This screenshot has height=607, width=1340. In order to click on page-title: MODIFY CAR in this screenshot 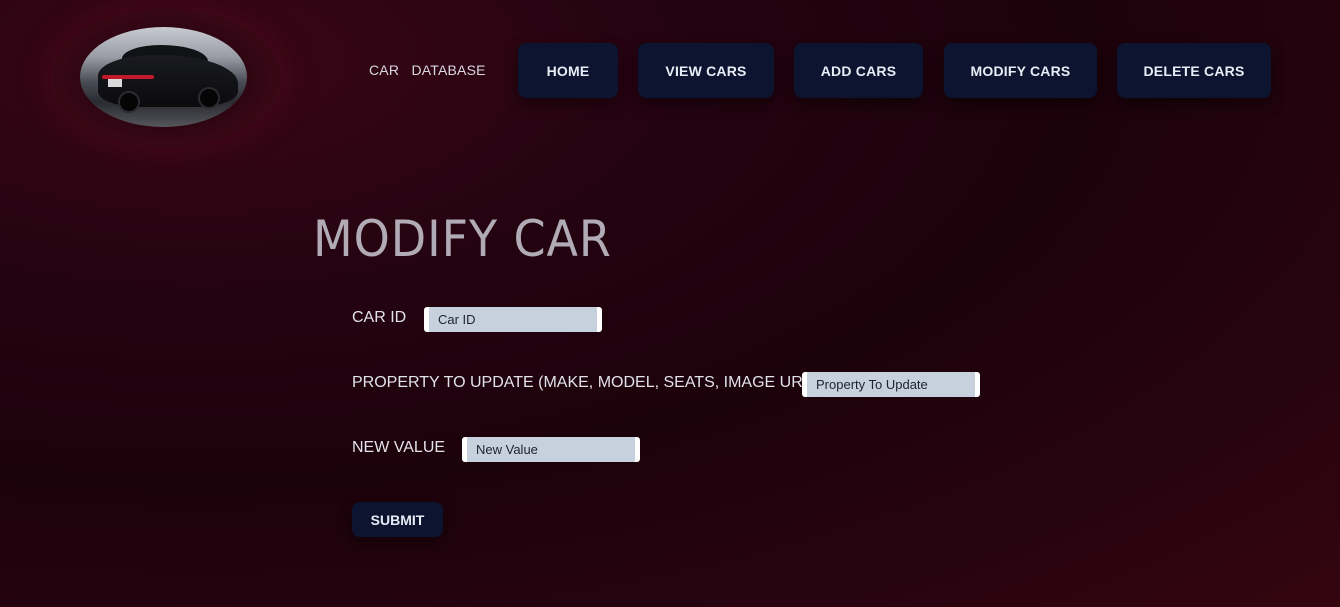, I will do `click(462, 239)`.